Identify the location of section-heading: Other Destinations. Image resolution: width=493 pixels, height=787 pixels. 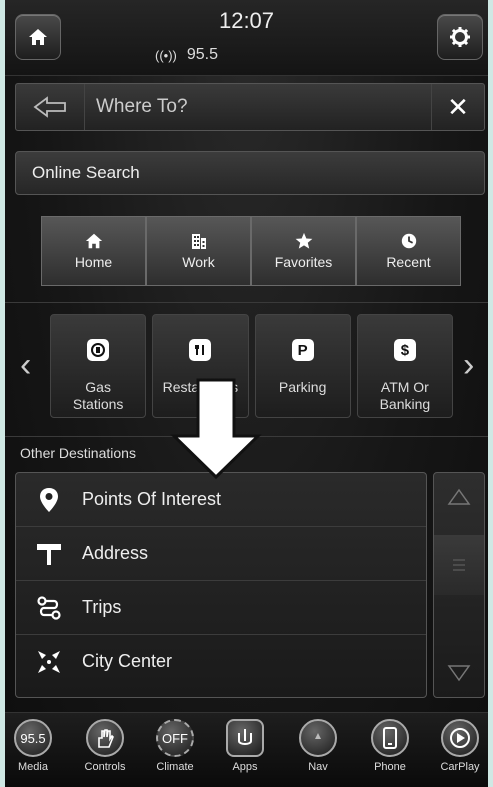
(78, 453).